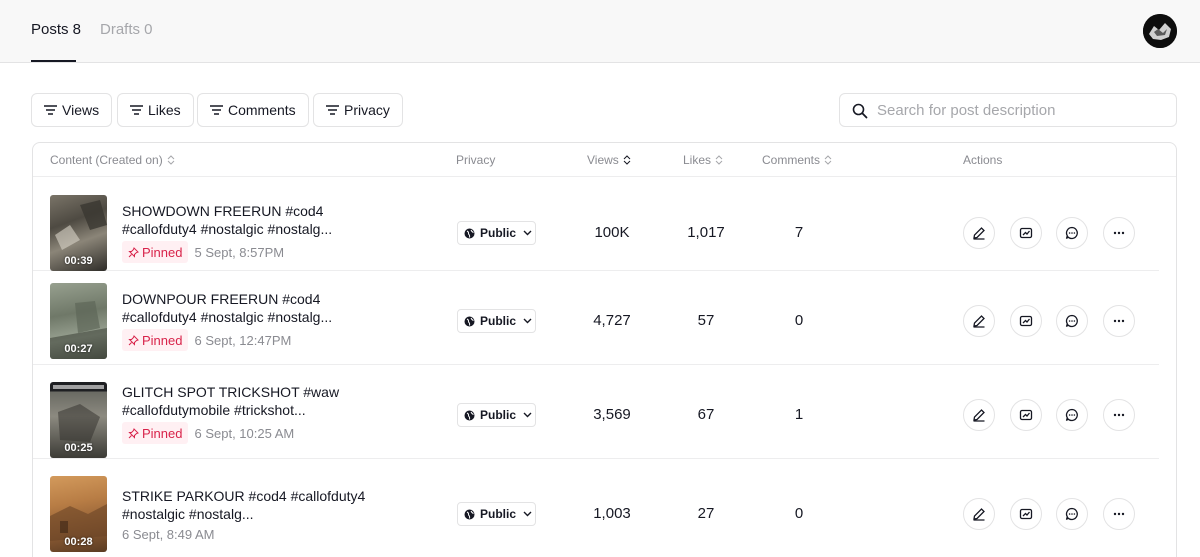 This screenshot has width=1200, height=557. Describe the element at coordinates (168, 534) in the screenshot. I see `post-date: 6 Sept, 8:49 AM` at that location.